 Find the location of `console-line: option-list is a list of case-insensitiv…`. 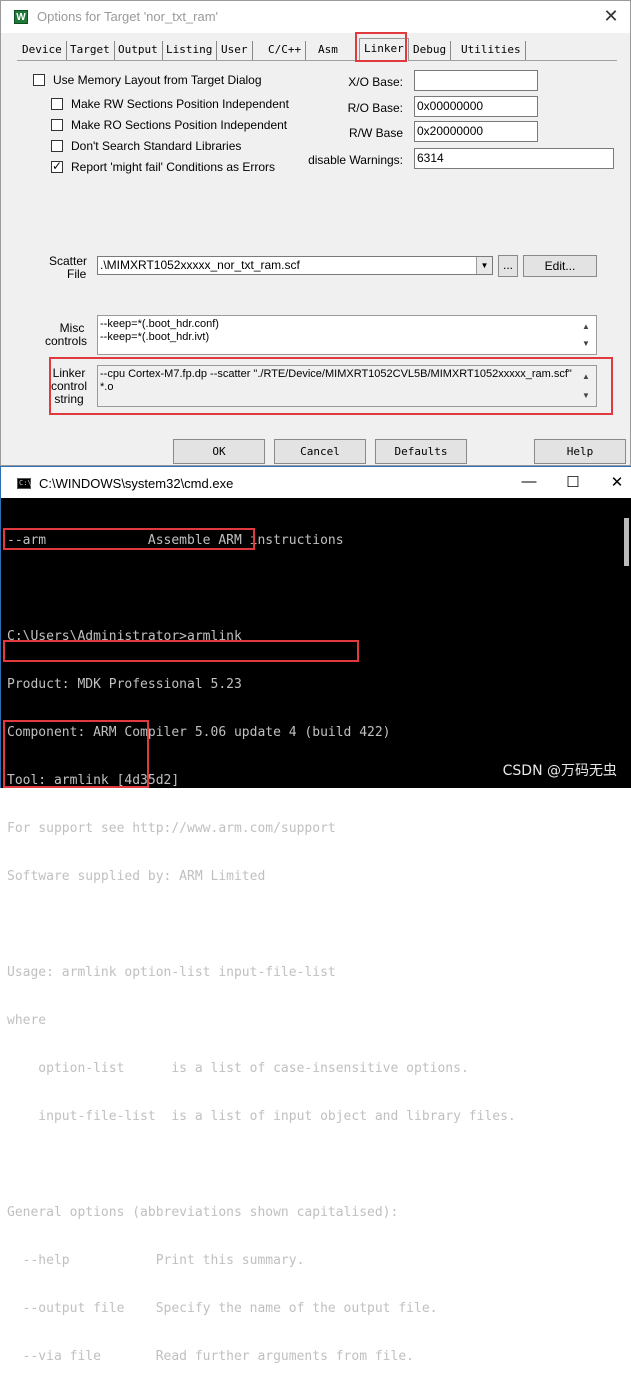

console-line: option-list is a list of case-insensitiv… is located at coordinates (238, 1068).